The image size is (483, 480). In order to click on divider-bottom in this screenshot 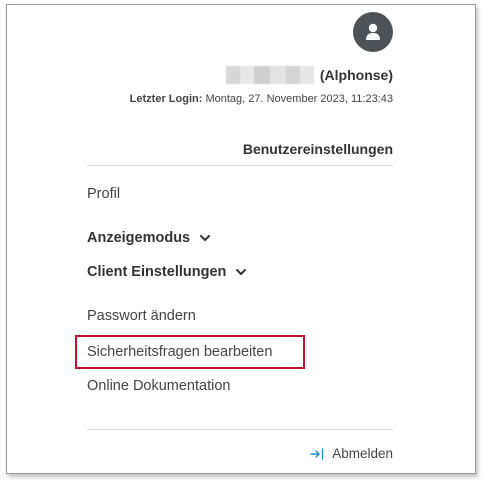, I will do `click(240, 429)`.